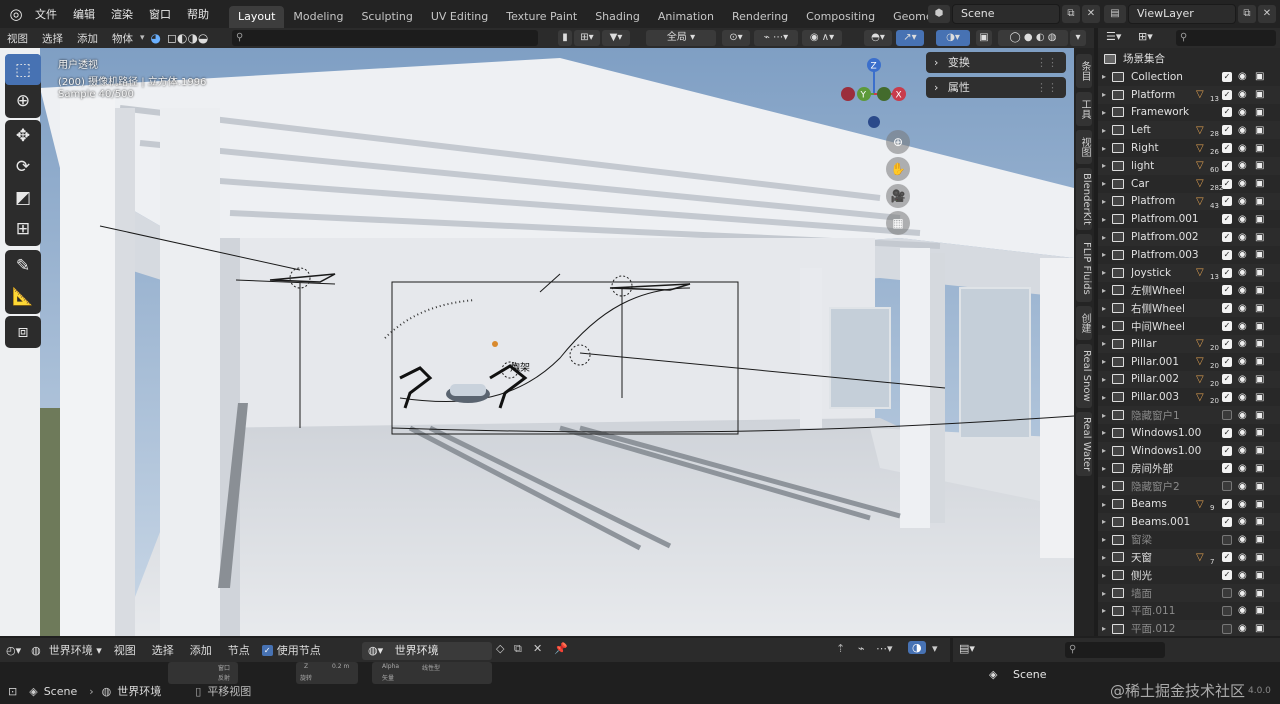 This screenshot has width=1280, height=704. Describe the element at coordinates (1189, 184) in the screenshot. I see `outliner-row: ▸ Car ▽ 282 ✓ ◉ ▣` at that location.